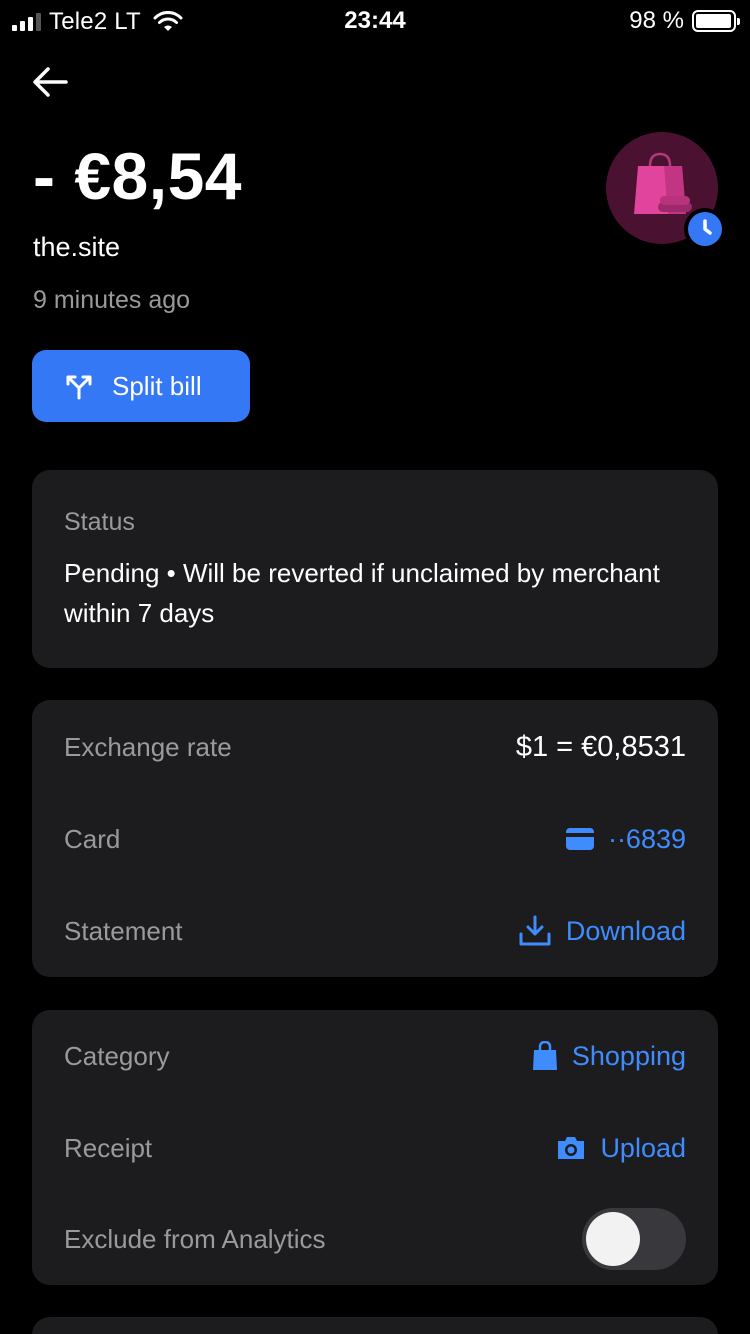  What do you see at coordinates (707, 227) in the screenshot?
I see `clock-icon` at bounding box center [707, 227].